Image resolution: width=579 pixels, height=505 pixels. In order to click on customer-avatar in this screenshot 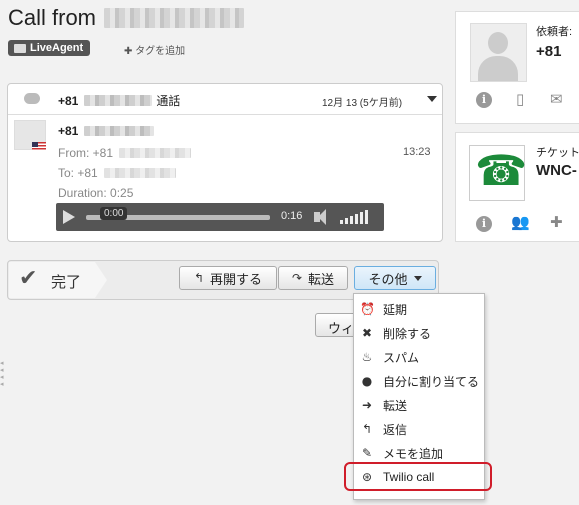, I will do `click(498, 52)`.